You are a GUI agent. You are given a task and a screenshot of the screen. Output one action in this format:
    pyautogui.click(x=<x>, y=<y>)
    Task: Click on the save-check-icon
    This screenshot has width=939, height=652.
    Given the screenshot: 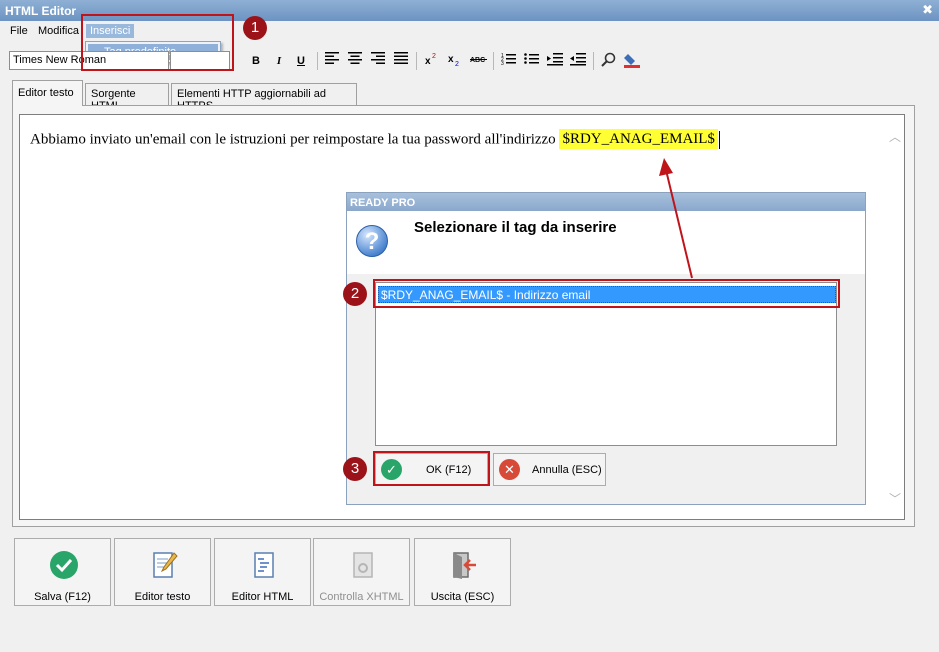 What is the action you would take?
    pyautogui.click(x=64, y=565)
    